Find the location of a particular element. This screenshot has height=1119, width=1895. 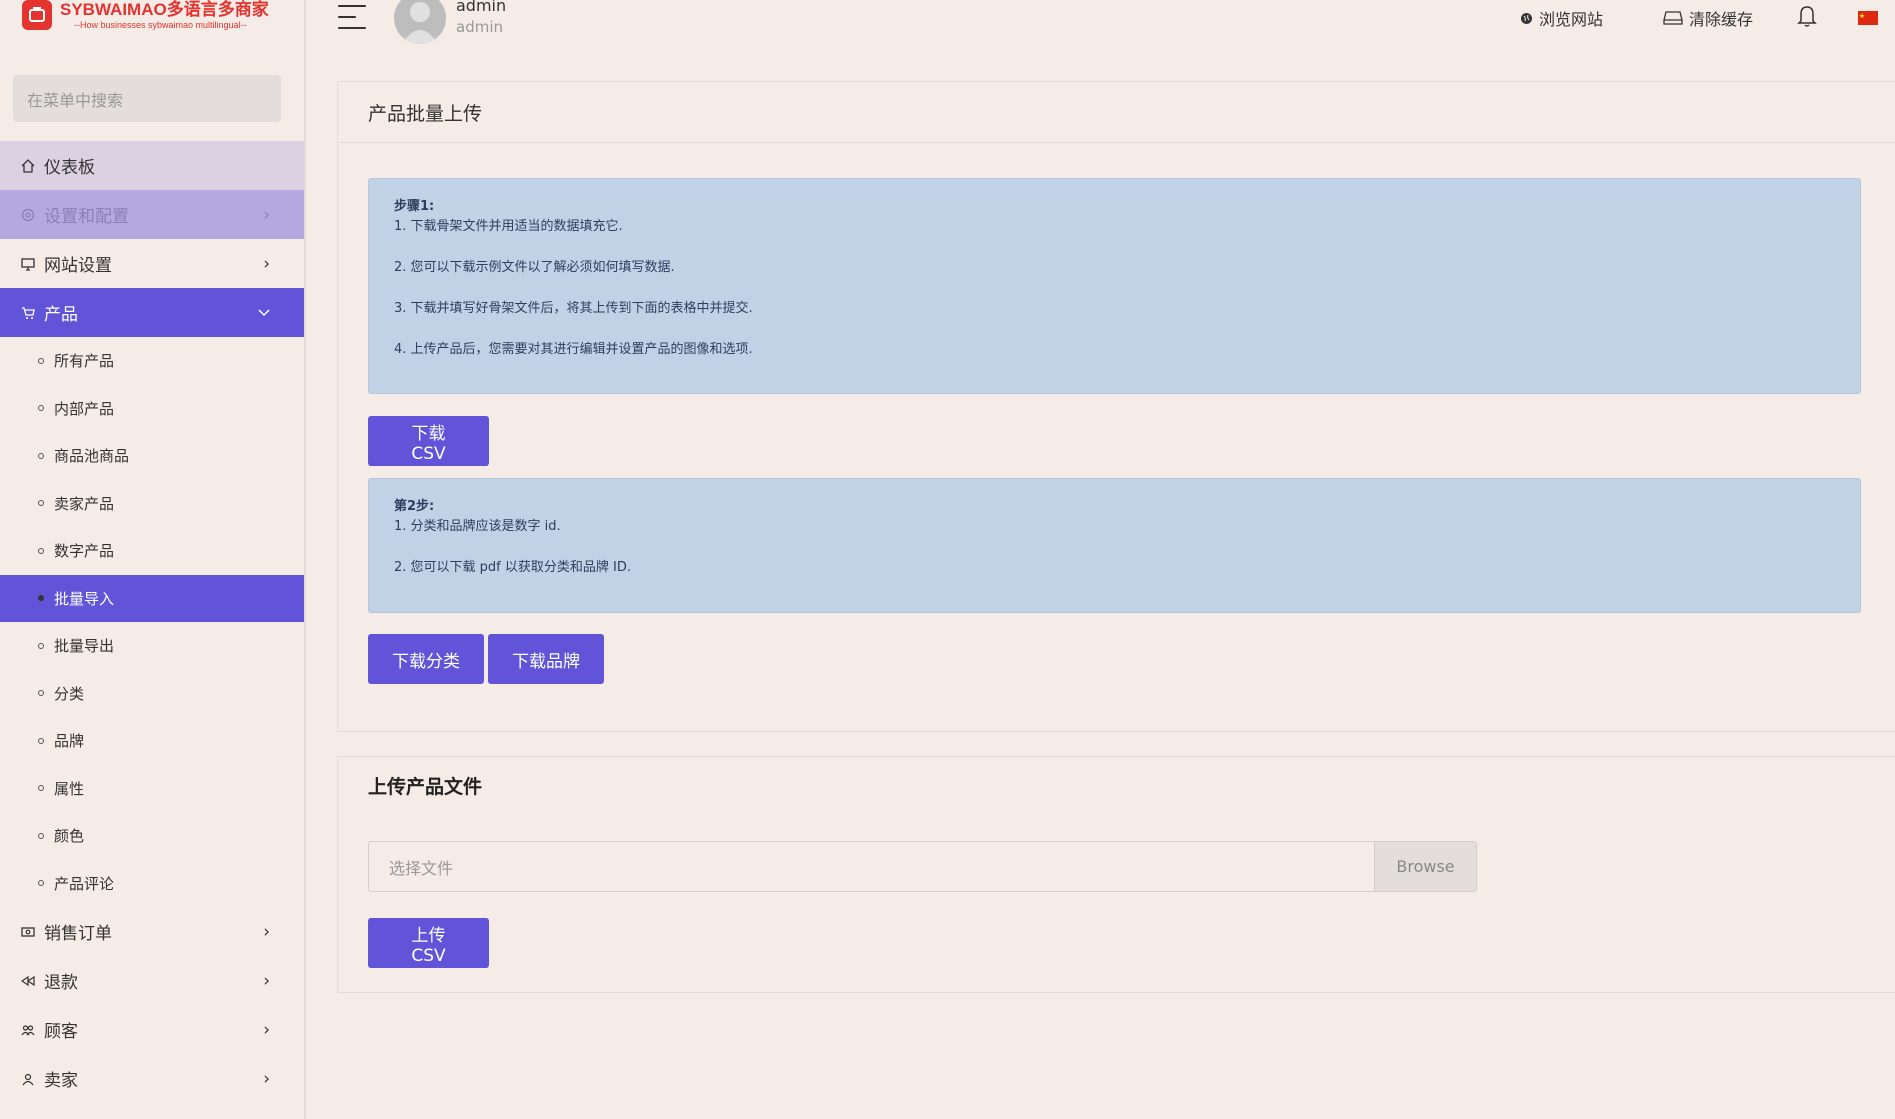

sidebar-subitem-in-house-products: 内部产品 is located at coordinates (152, 409).